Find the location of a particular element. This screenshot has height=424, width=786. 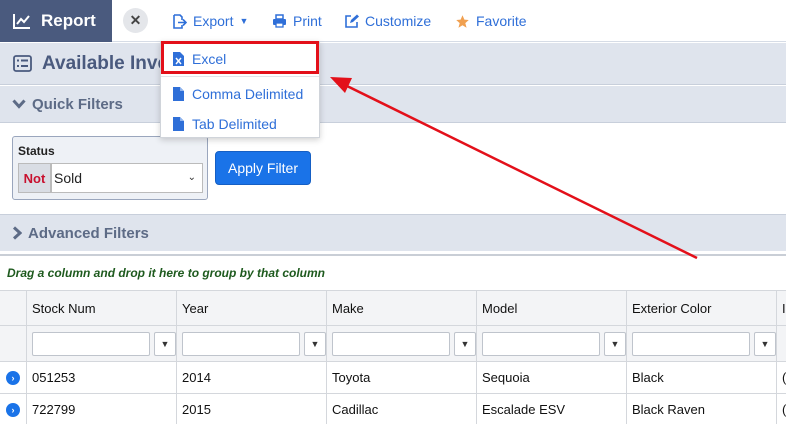

not-toggle: Not is located at coordinates (34, 178).